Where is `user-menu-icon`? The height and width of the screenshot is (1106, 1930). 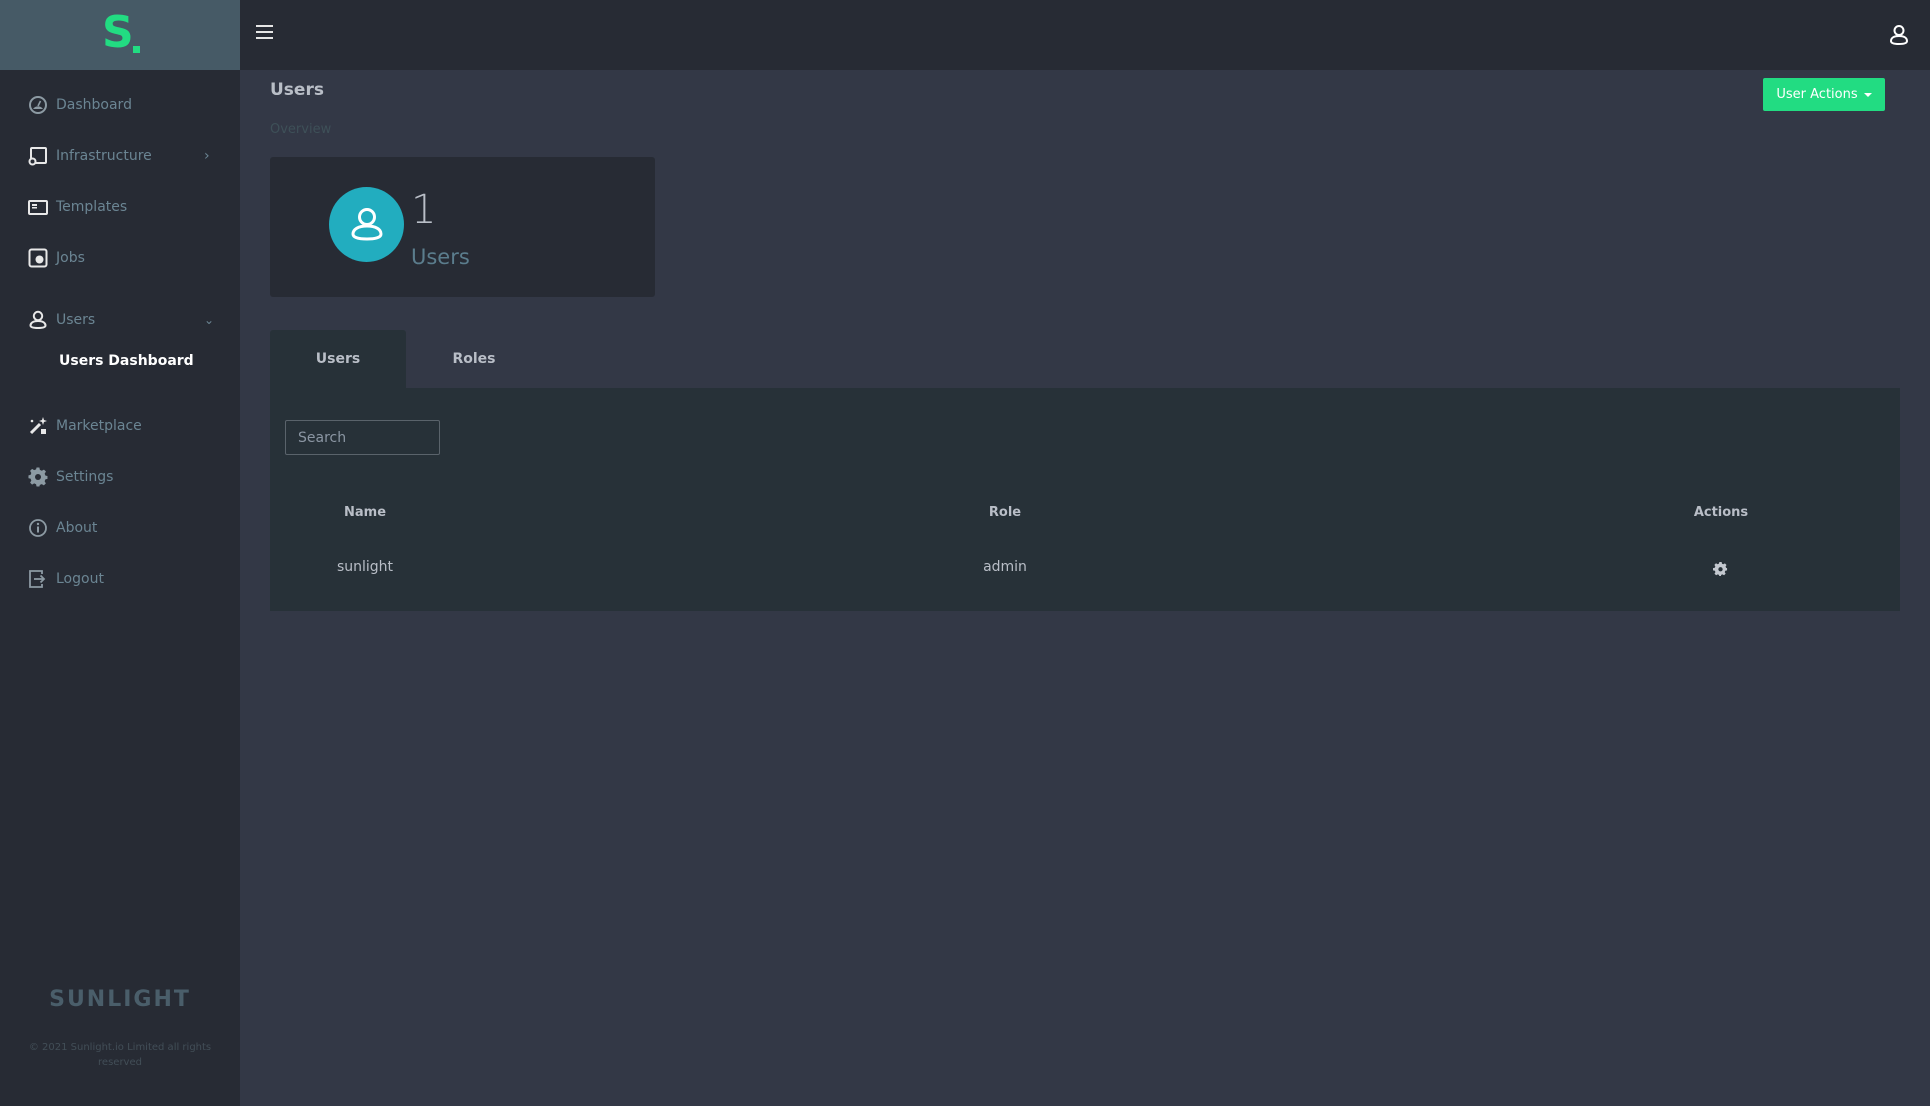 user-menu-icon is located at coordinates (1899, 35).